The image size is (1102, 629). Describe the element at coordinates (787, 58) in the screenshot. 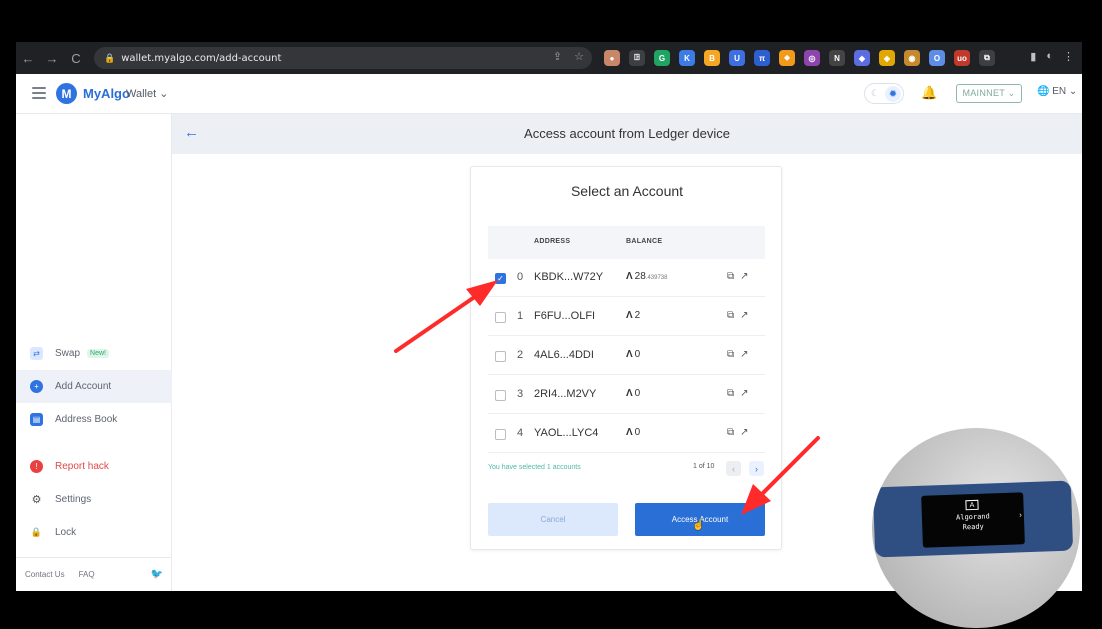

I see `extension-icon: ⬥` at that location.